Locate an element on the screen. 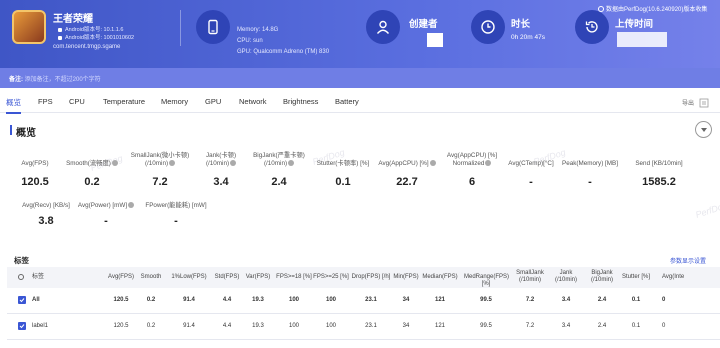 Image resolution: width=720 pixels, height=348 pixels. labels-title: 标签 is located at coordinates (21, 260).